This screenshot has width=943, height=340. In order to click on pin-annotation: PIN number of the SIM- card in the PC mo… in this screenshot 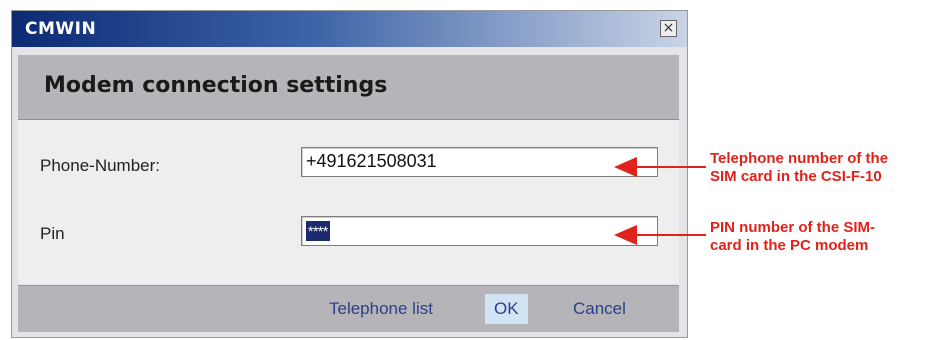, I will do `click(792, 237)`.